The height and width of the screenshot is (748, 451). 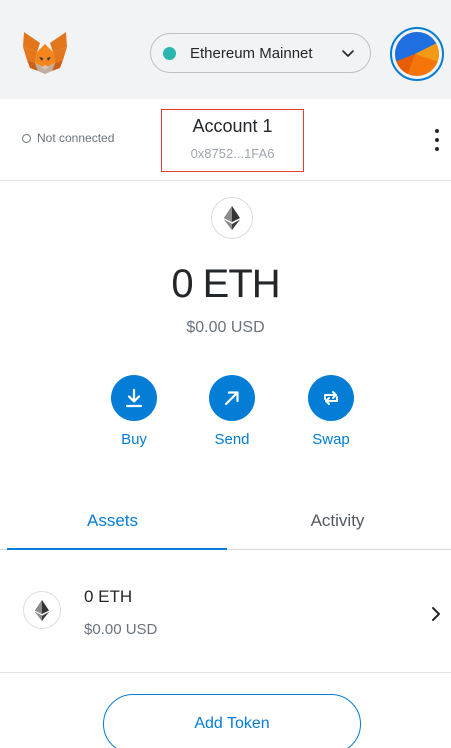 I want to click on asset-usd-value: $0.00 USD, so click(x=121, y=629).